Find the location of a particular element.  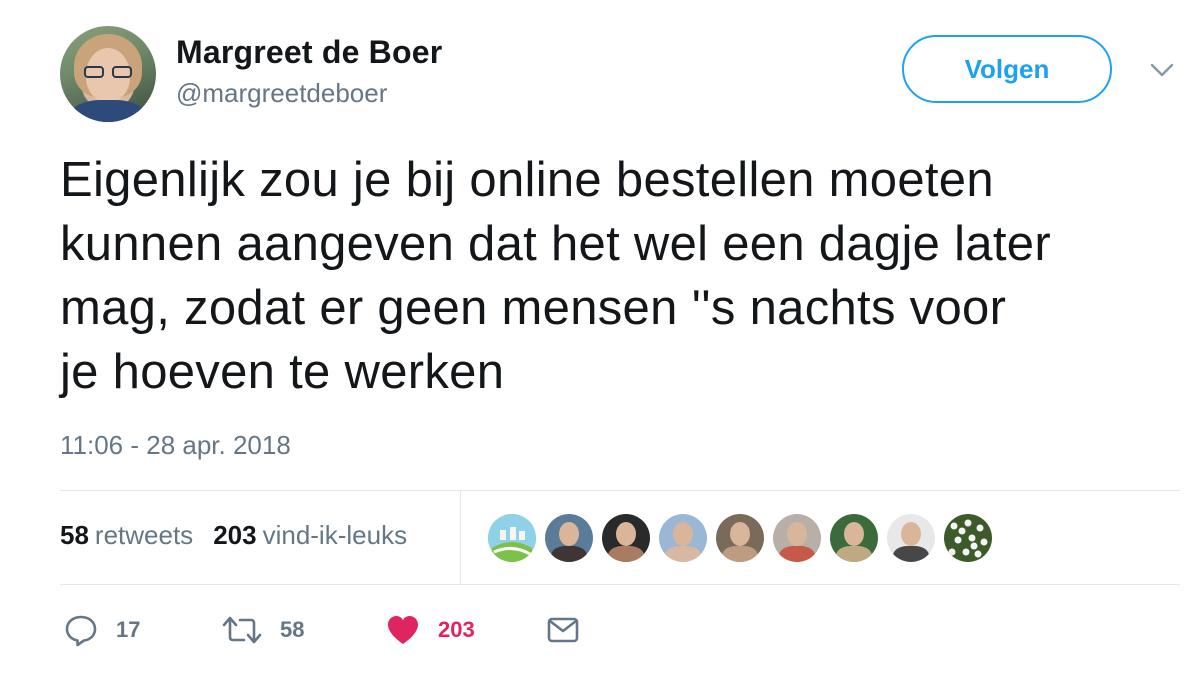

heart-icon is located at coordinates (403, 630).